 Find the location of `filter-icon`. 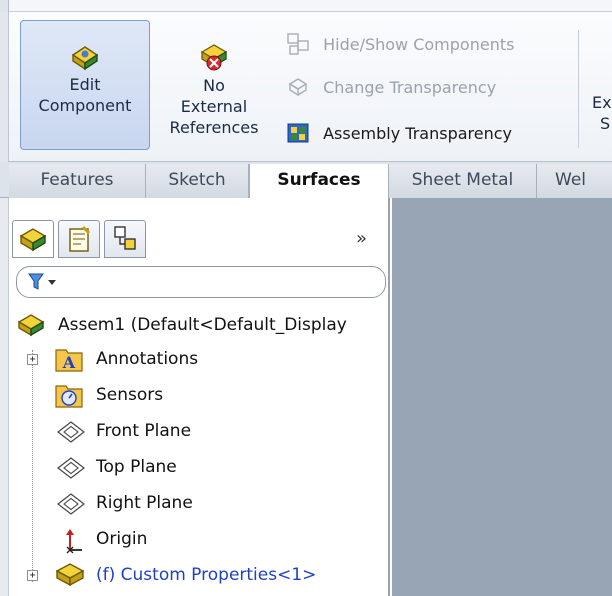

filter-icon is located at coordinates (42, 281).